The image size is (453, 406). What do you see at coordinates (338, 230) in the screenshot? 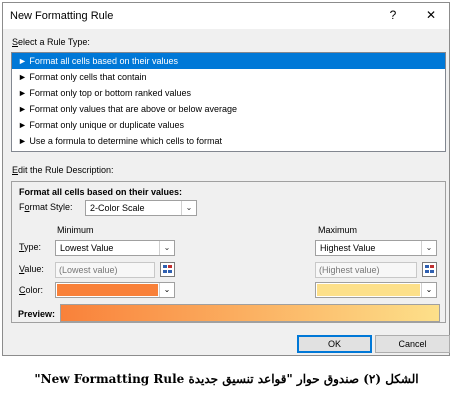
I see `maximum-header: Maximum` at bounding box center [338, 230].